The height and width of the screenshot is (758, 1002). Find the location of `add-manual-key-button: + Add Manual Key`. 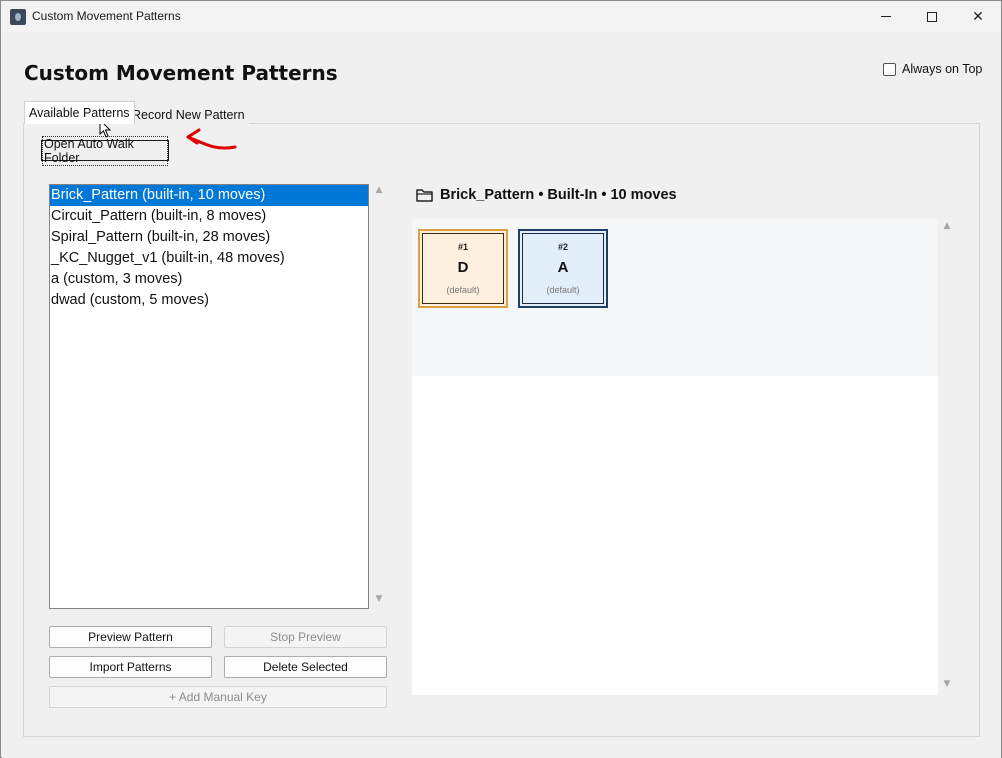

add-manual-key-button: + Add Manual Key is located at coordinates (218, 697).